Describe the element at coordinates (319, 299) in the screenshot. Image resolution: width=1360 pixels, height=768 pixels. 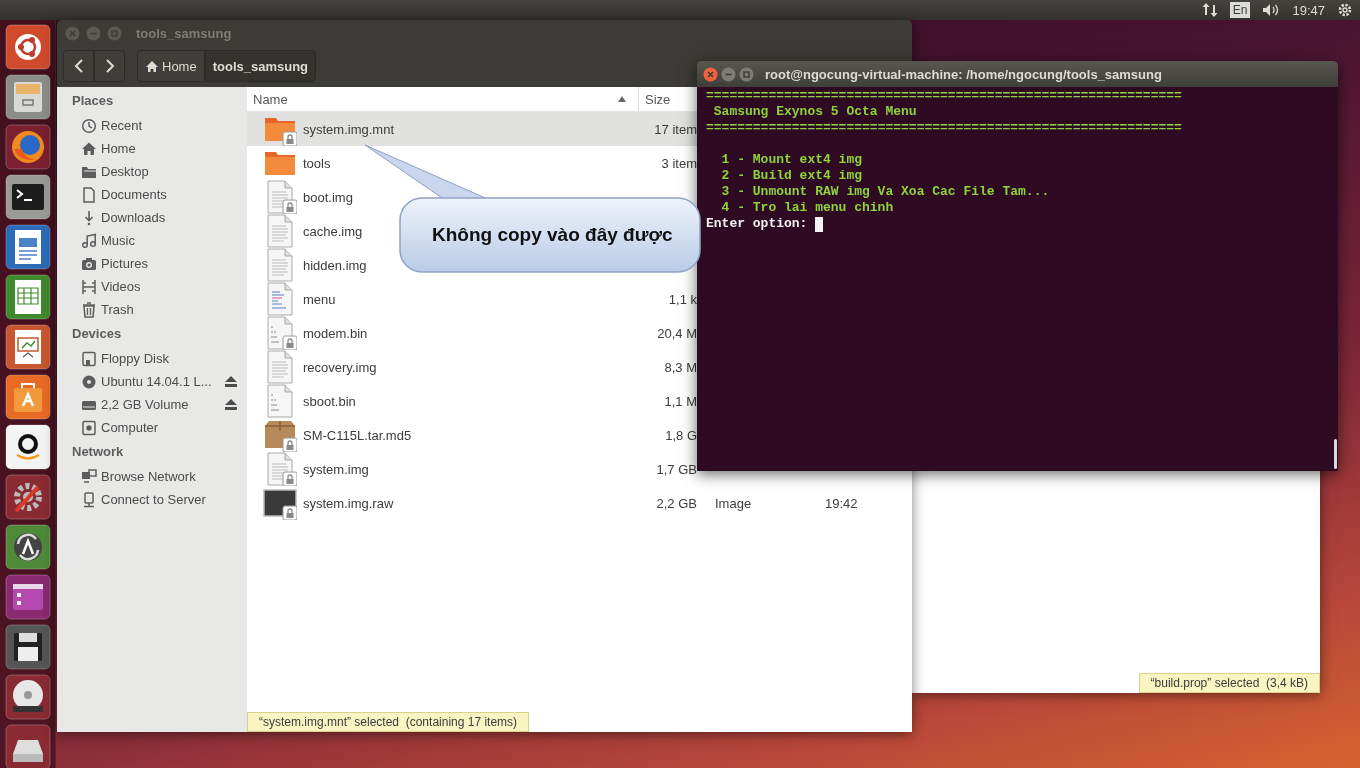
I see `file-name: menu` at that location.